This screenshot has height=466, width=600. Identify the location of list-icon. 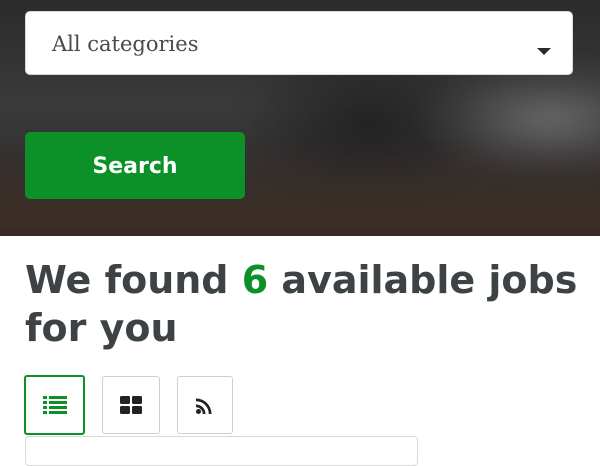
(54, 405).